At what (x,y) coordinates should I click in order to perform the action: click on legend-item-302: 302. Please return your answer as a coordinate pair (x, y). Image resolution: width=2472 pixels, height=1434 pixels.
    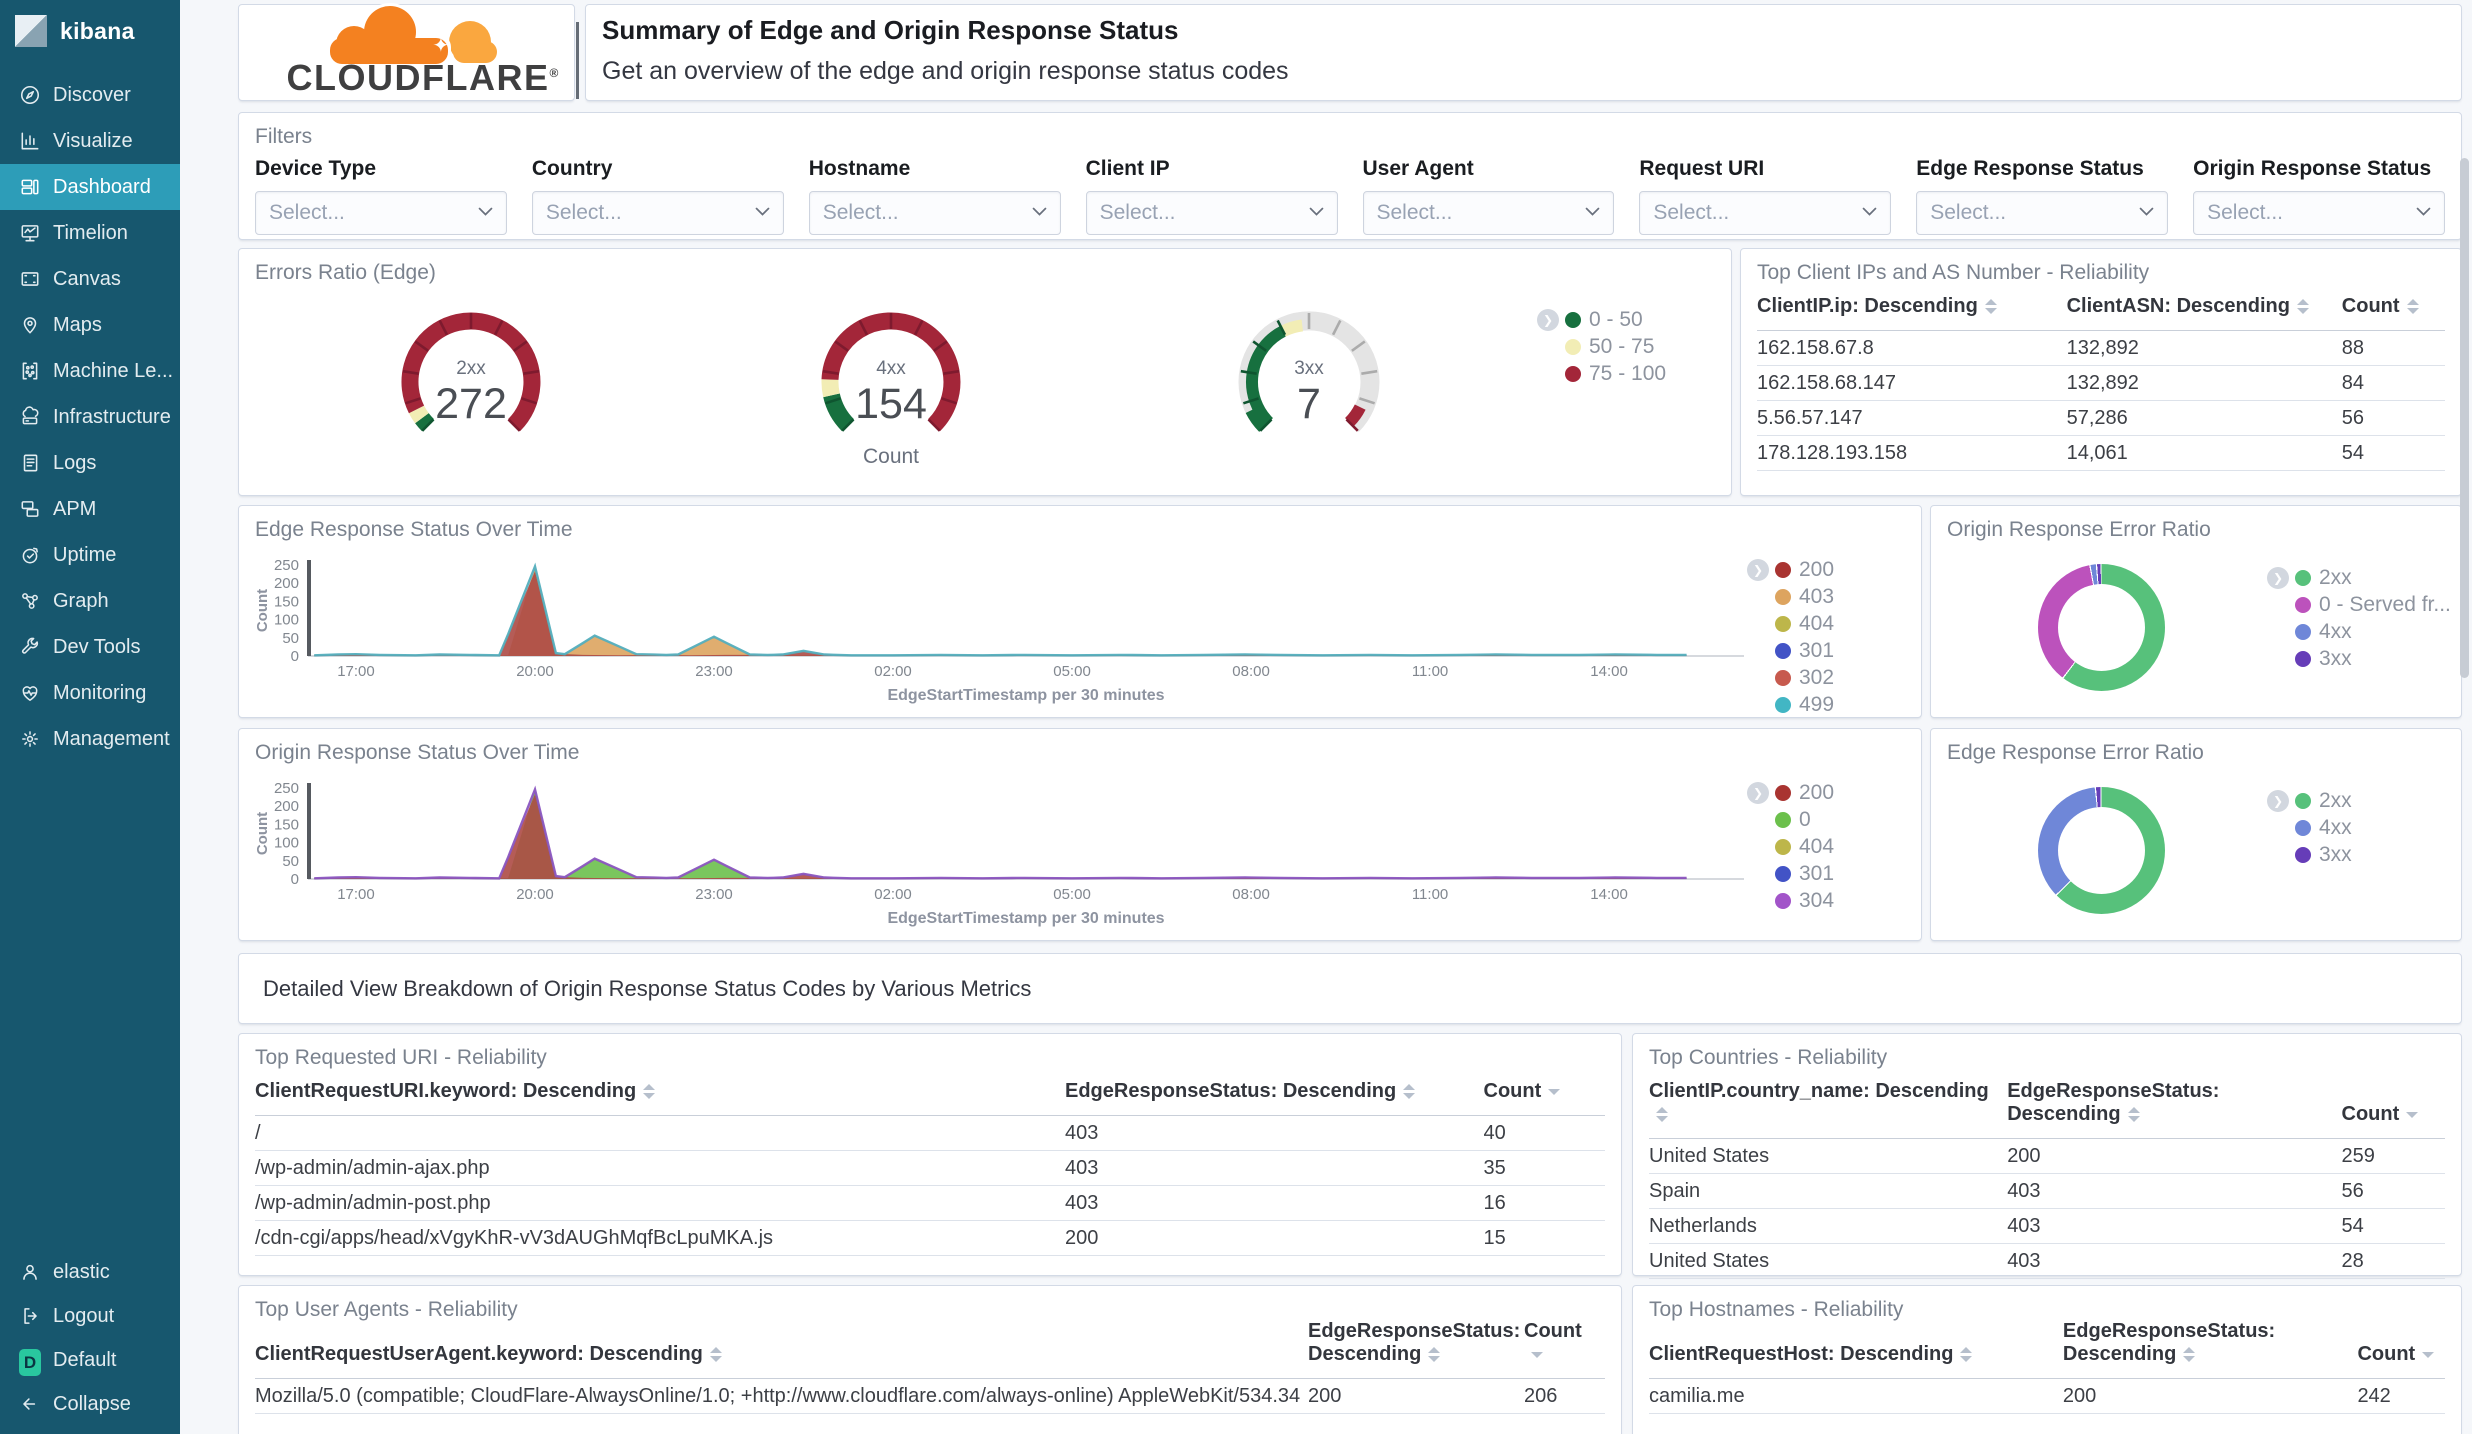
    Looking at the image, I should click on (1804, 677).